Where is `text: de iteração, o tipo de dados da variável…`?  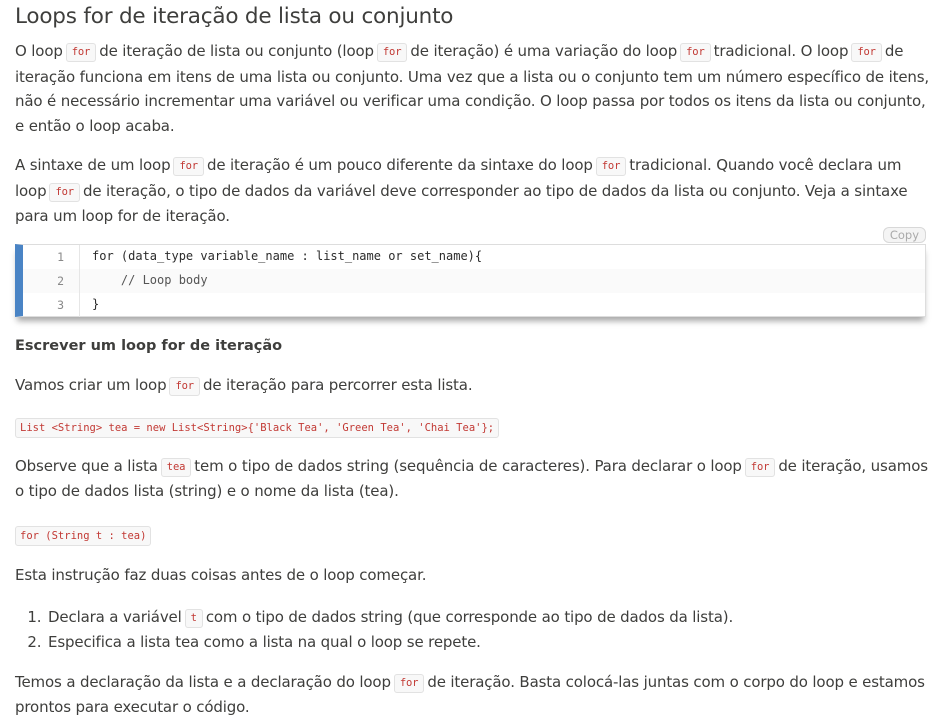 text: de iteração, o tipo de dados da variável… is located at coordinates (461, 203).